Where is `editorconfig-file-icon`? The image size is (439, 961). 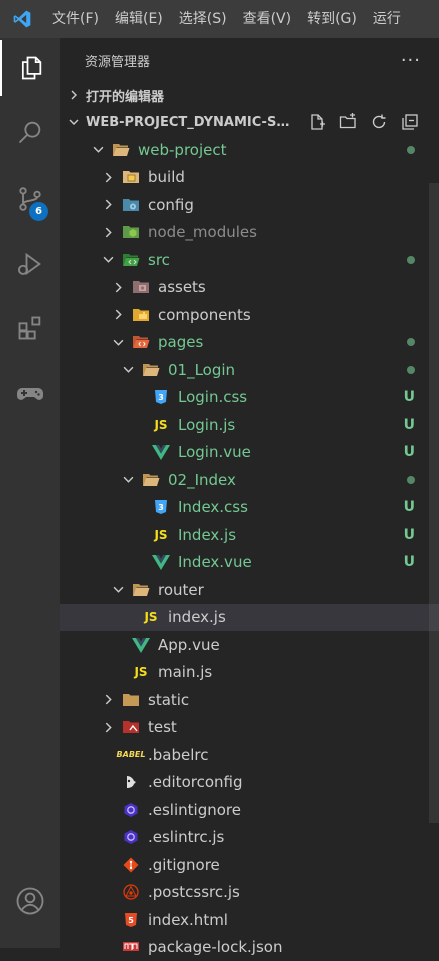
editorconfig-file-icon is located at coordinates (131, 782).